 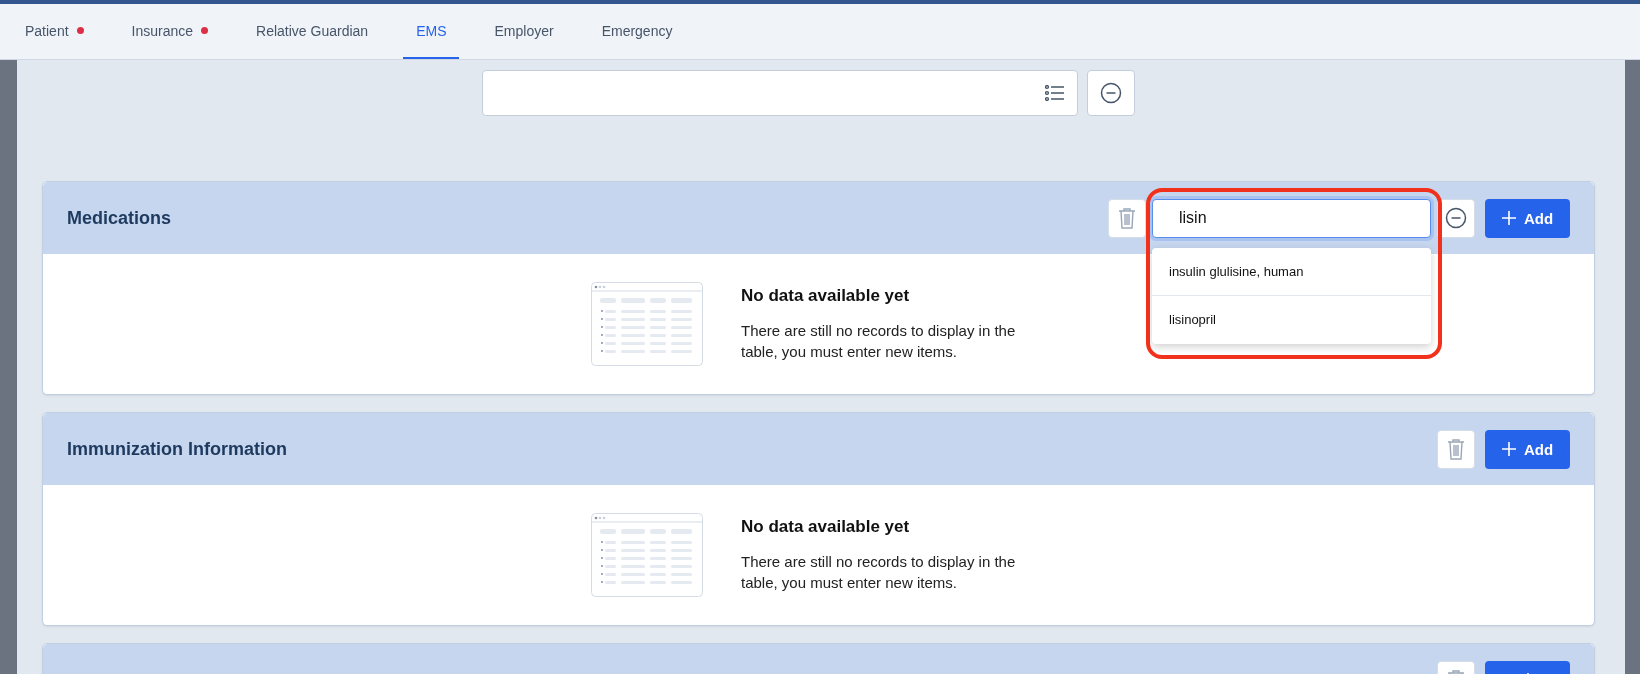 I want to click on suggestion-item: lisinopril, so click(x=1291, y=319).